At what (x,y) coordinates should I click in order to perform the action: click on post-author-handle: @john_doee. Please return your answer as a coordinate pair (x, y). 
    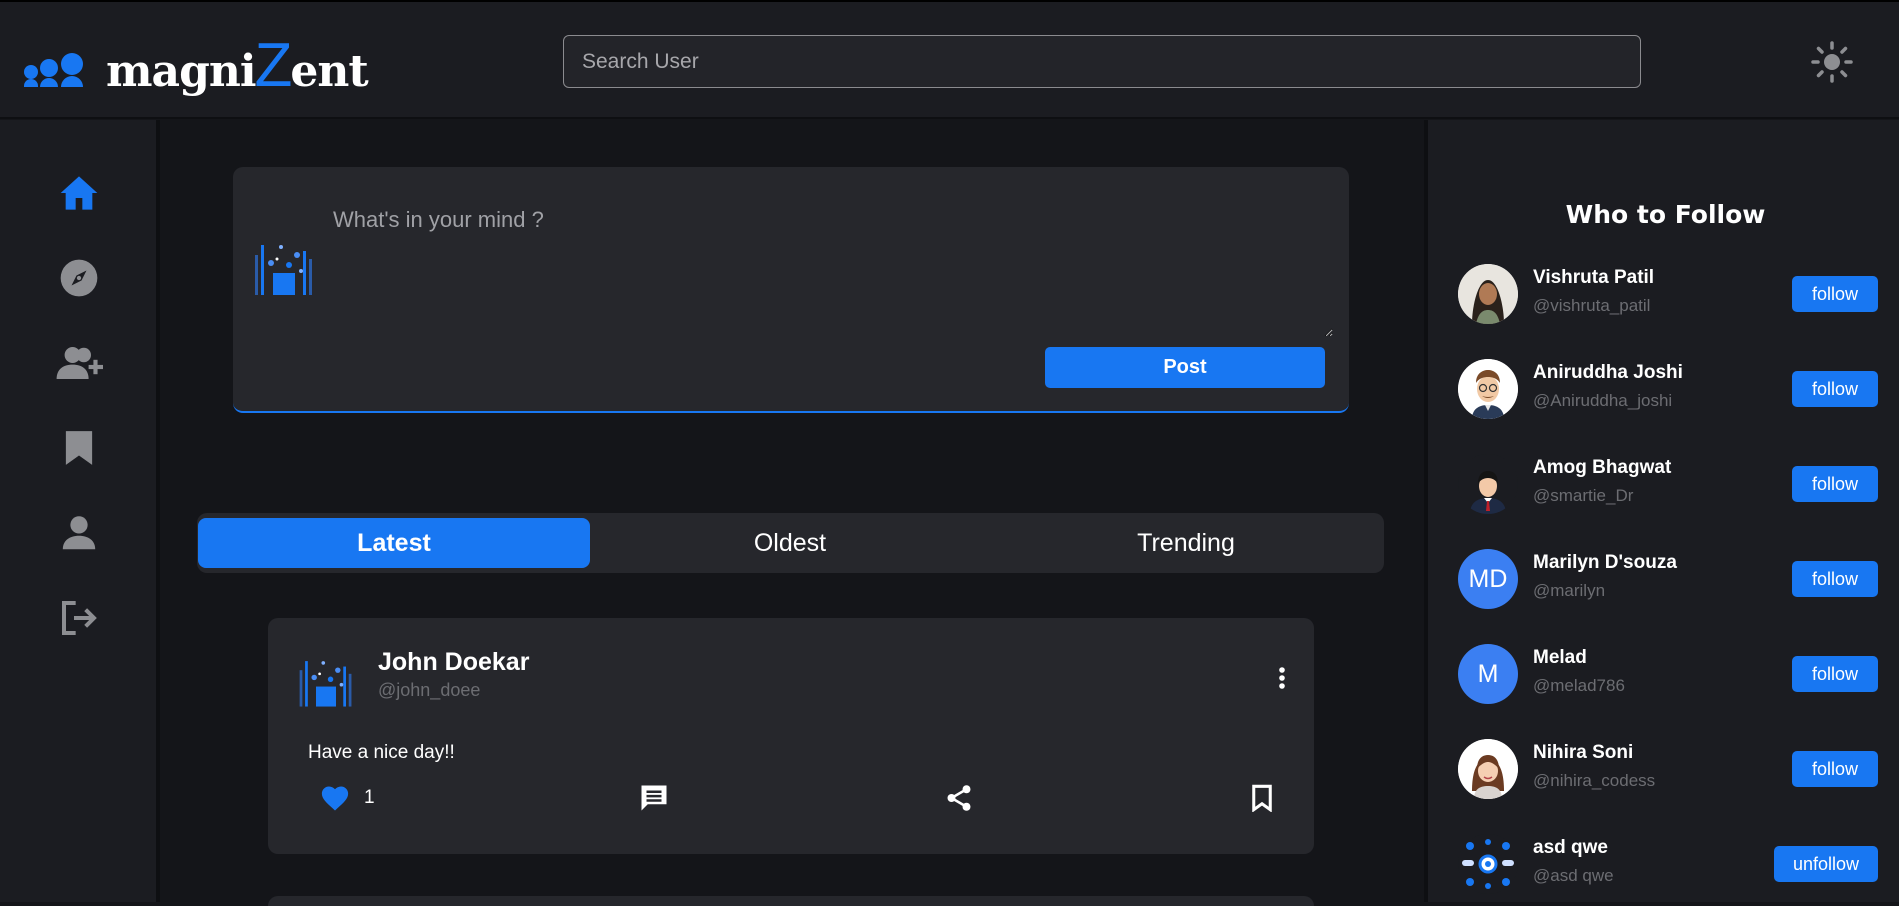
    Looking at the image, I should click on (429, 690).